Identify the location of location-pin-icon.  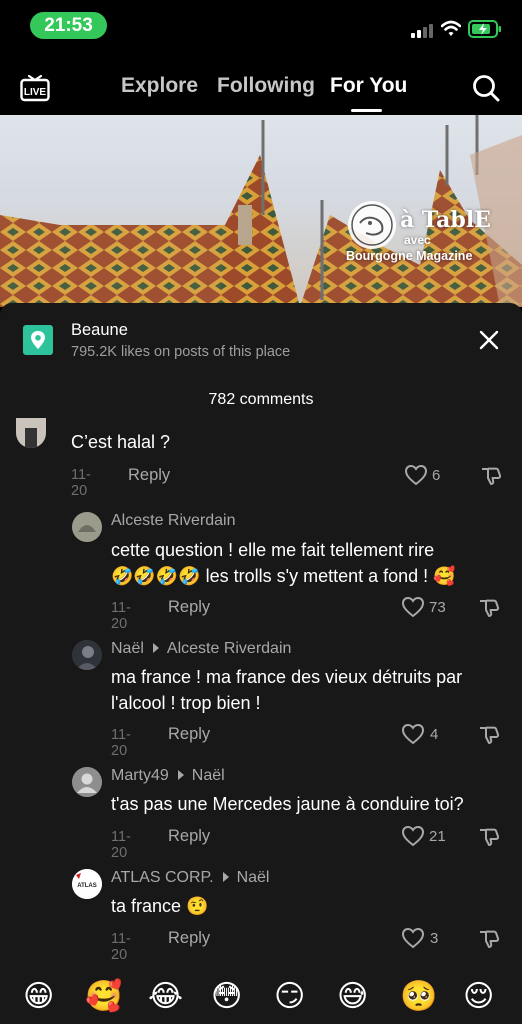
(38, 340).